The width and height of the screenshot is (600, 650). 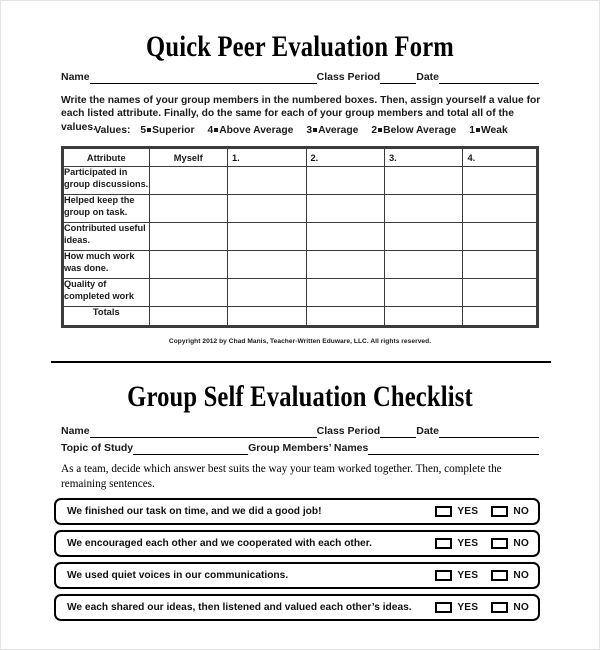 I want to click on total-cell-myself, so click(x=188, y=316).